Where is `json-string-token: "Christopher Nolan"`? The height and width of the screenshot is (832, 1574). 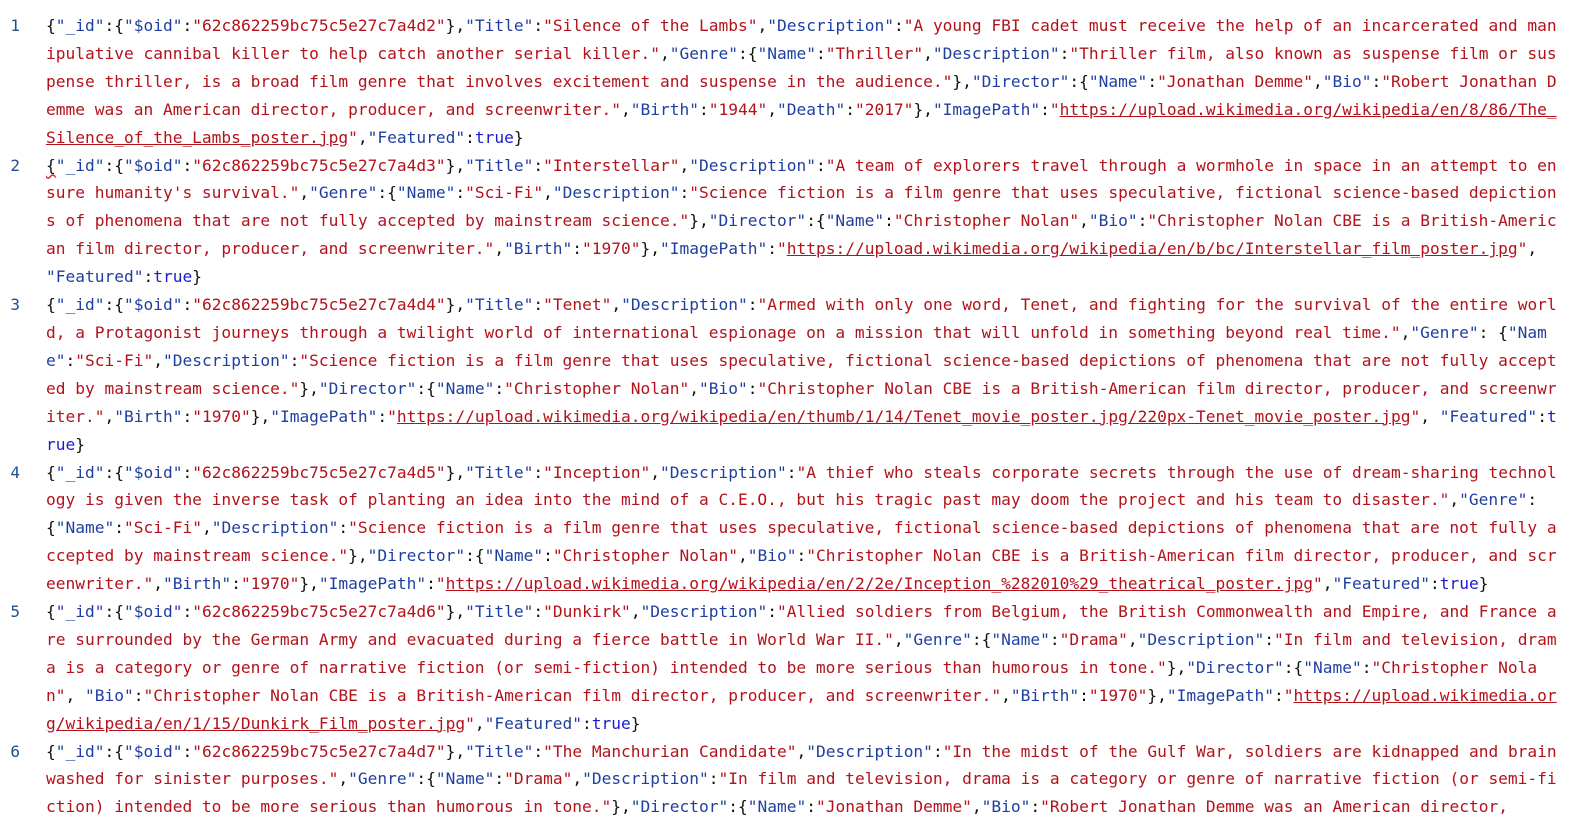 json-string-token: "Christopher Nolan" is located at coordinates (986, 221).